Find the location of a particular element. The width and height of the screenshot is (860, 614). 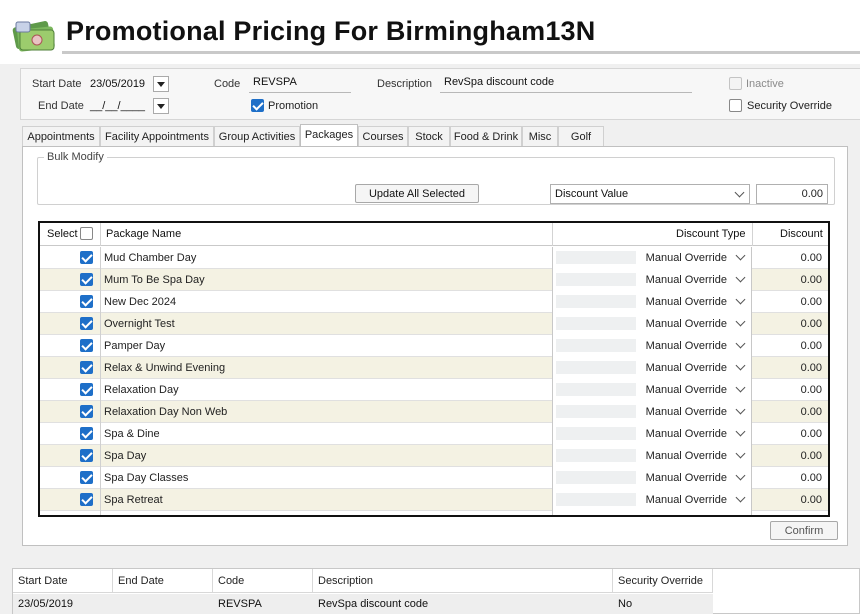

tab-packages: Packages is located at coordinates (329, 135).